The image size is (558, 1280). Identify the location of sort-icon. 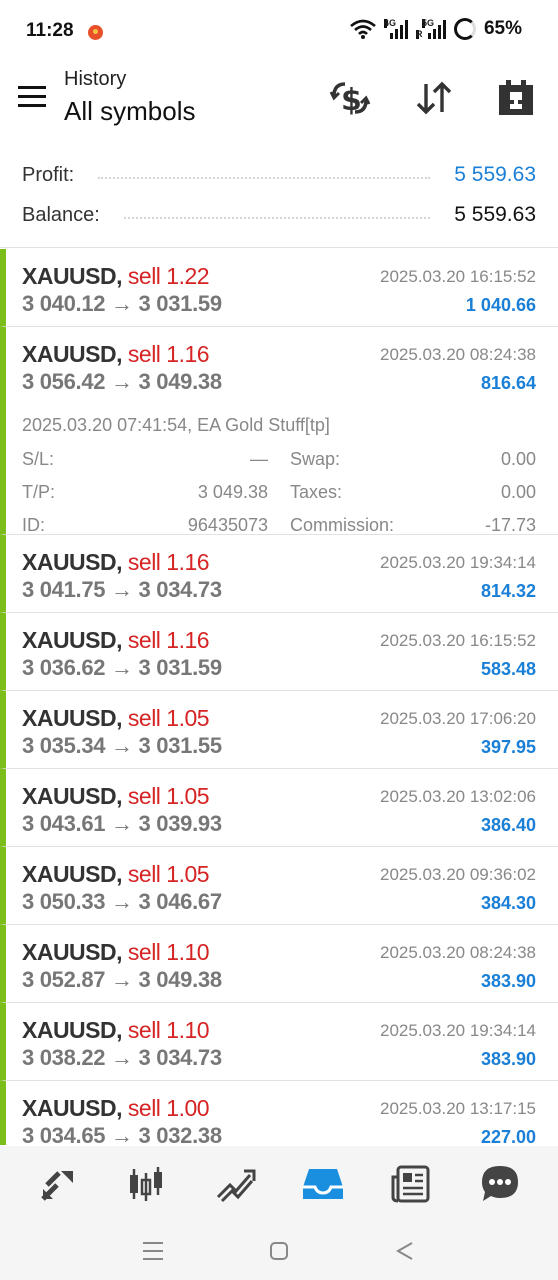
(434, 98).